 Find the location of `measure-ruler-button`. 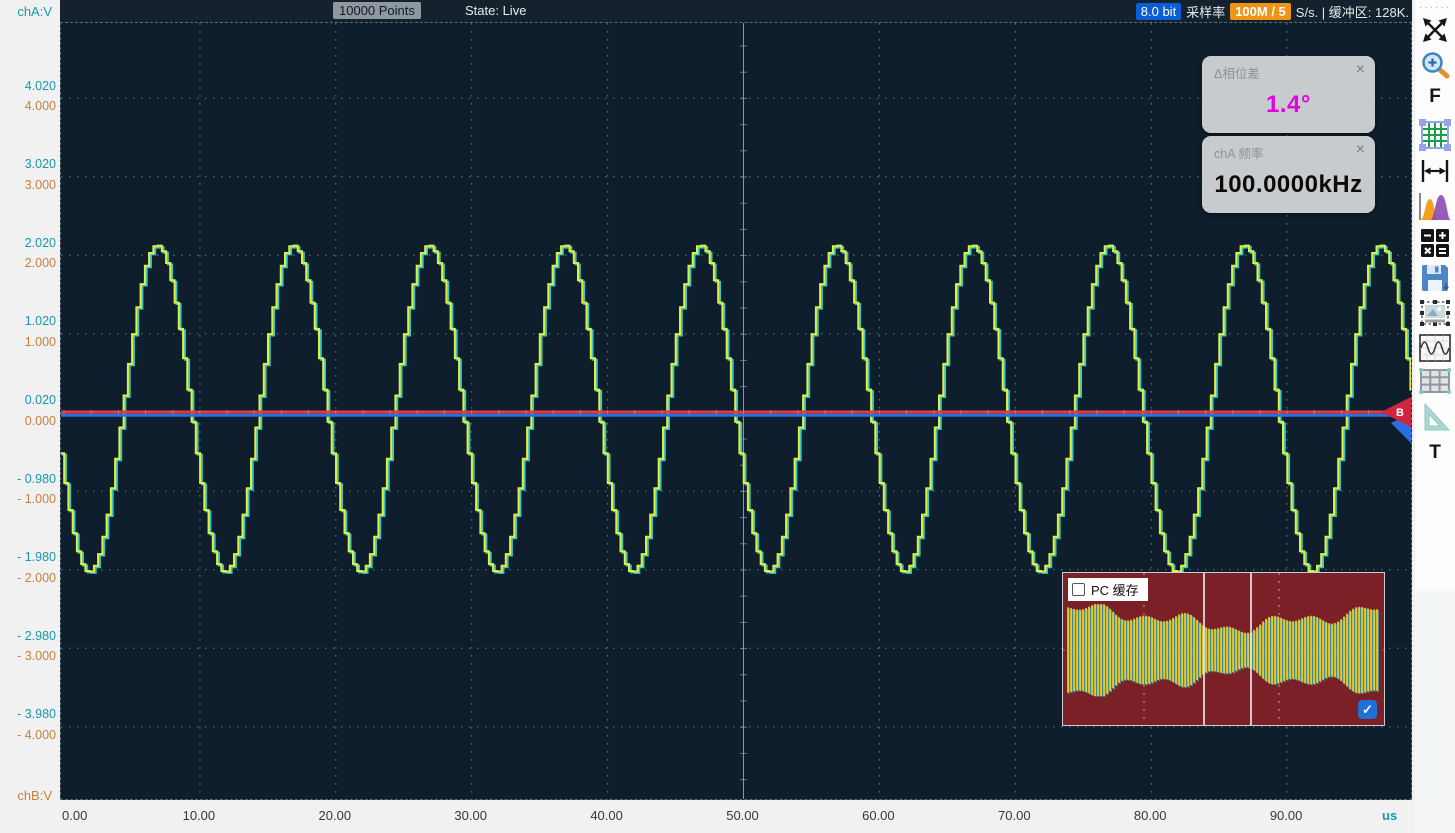

measure-ruler-button is located at coordinates (1435, 417).